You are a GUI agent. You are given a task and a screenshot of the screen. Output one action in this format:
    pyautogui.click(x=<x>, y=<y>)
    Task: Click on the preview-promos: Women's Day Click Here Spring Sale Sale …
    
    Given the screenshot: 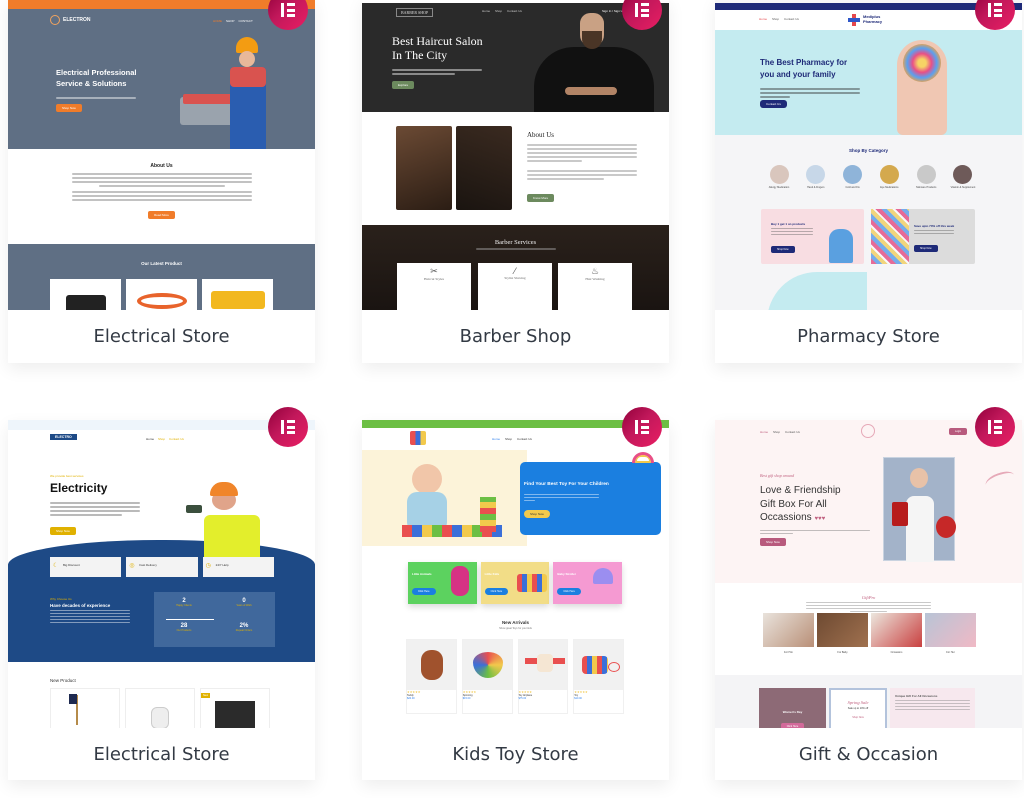 What is the action you would take?
    pyautogui.click(x=868, y=701)
    